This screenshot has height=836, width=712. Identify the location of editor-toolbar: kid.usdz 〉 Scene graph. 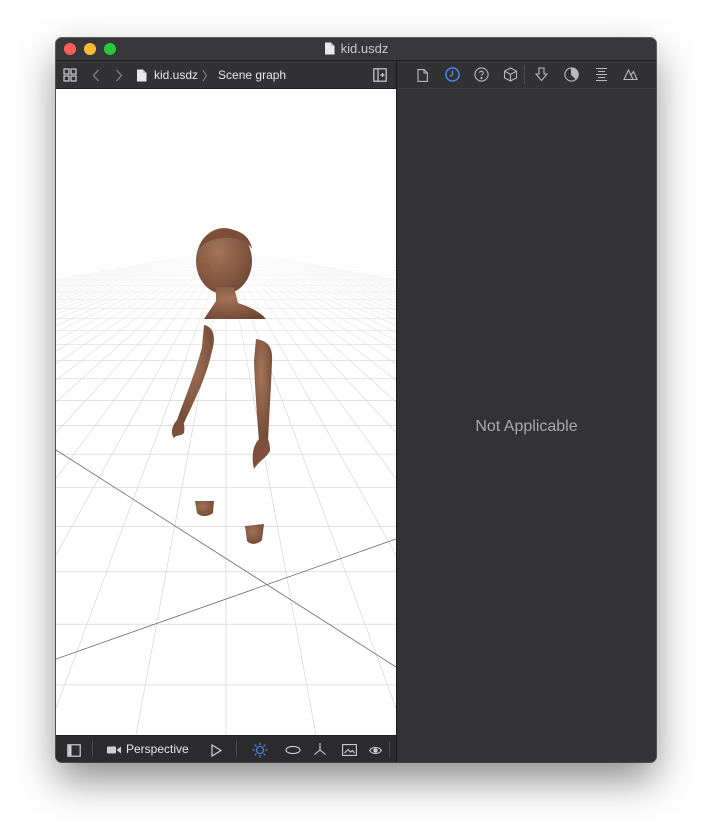
(226, 75).